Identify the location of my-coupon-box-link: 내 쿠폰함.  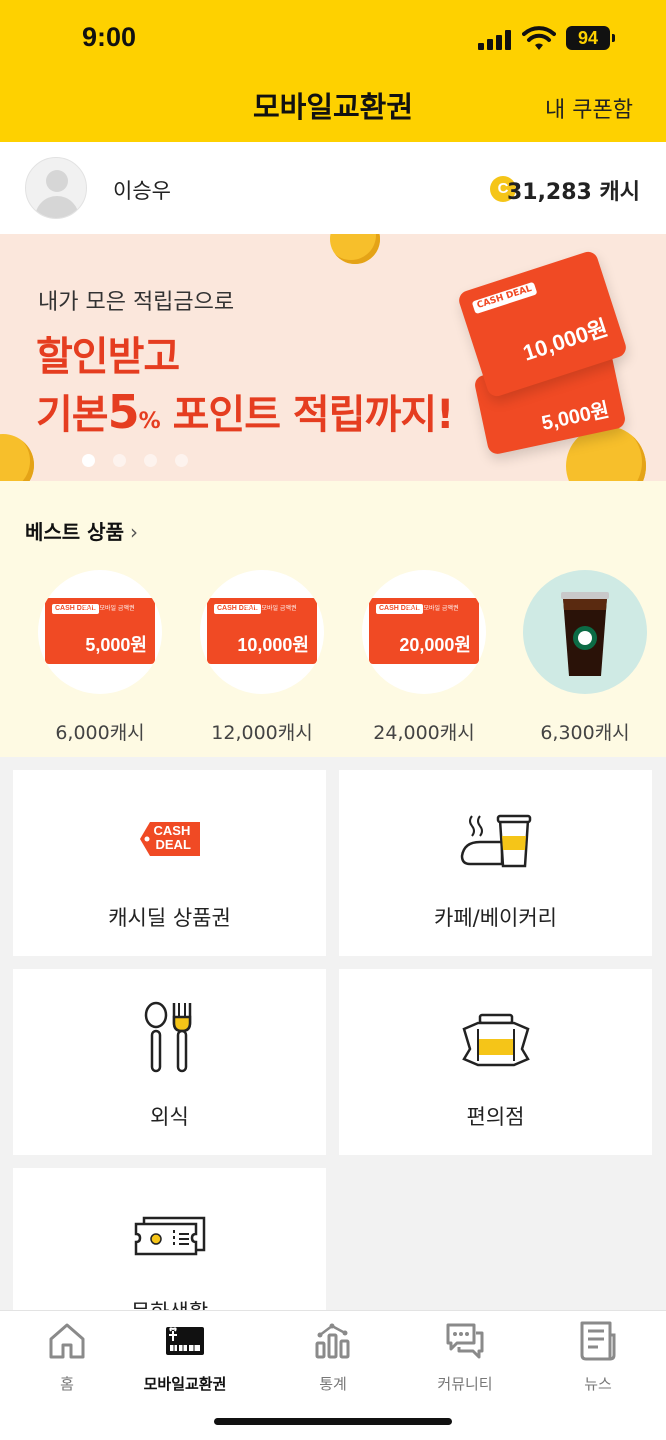
(589, 108).